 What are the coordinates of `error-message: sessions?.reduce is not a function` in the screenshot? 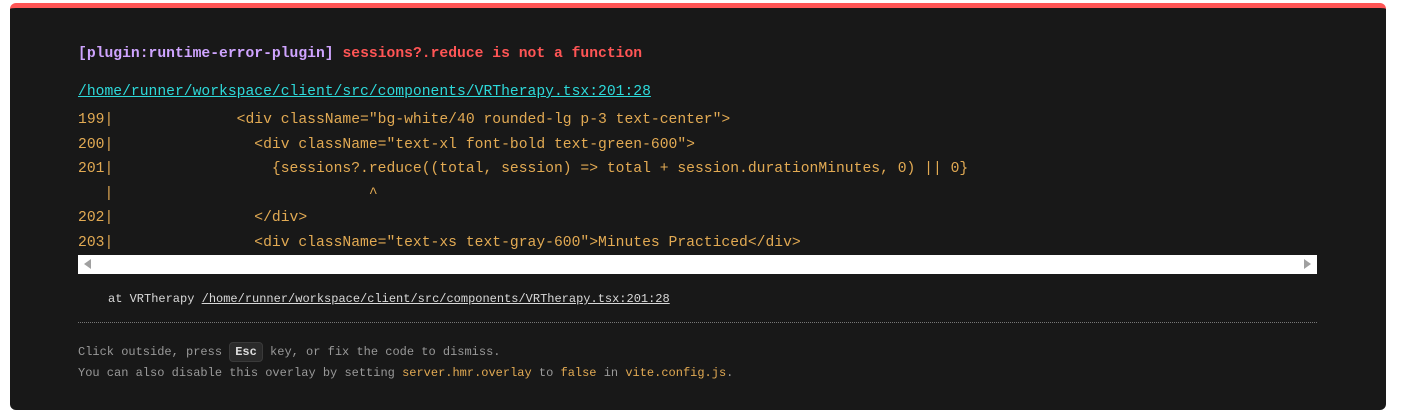 It's located at (492, 54).